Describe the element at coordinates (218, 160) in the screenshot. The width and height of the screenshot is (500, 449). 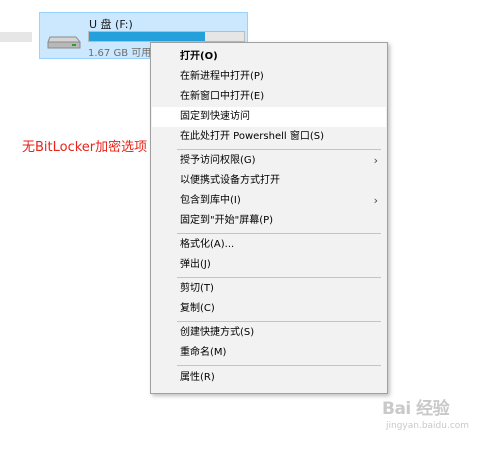
I see `menu-item-label: 授予访问权限(G)` at that location.